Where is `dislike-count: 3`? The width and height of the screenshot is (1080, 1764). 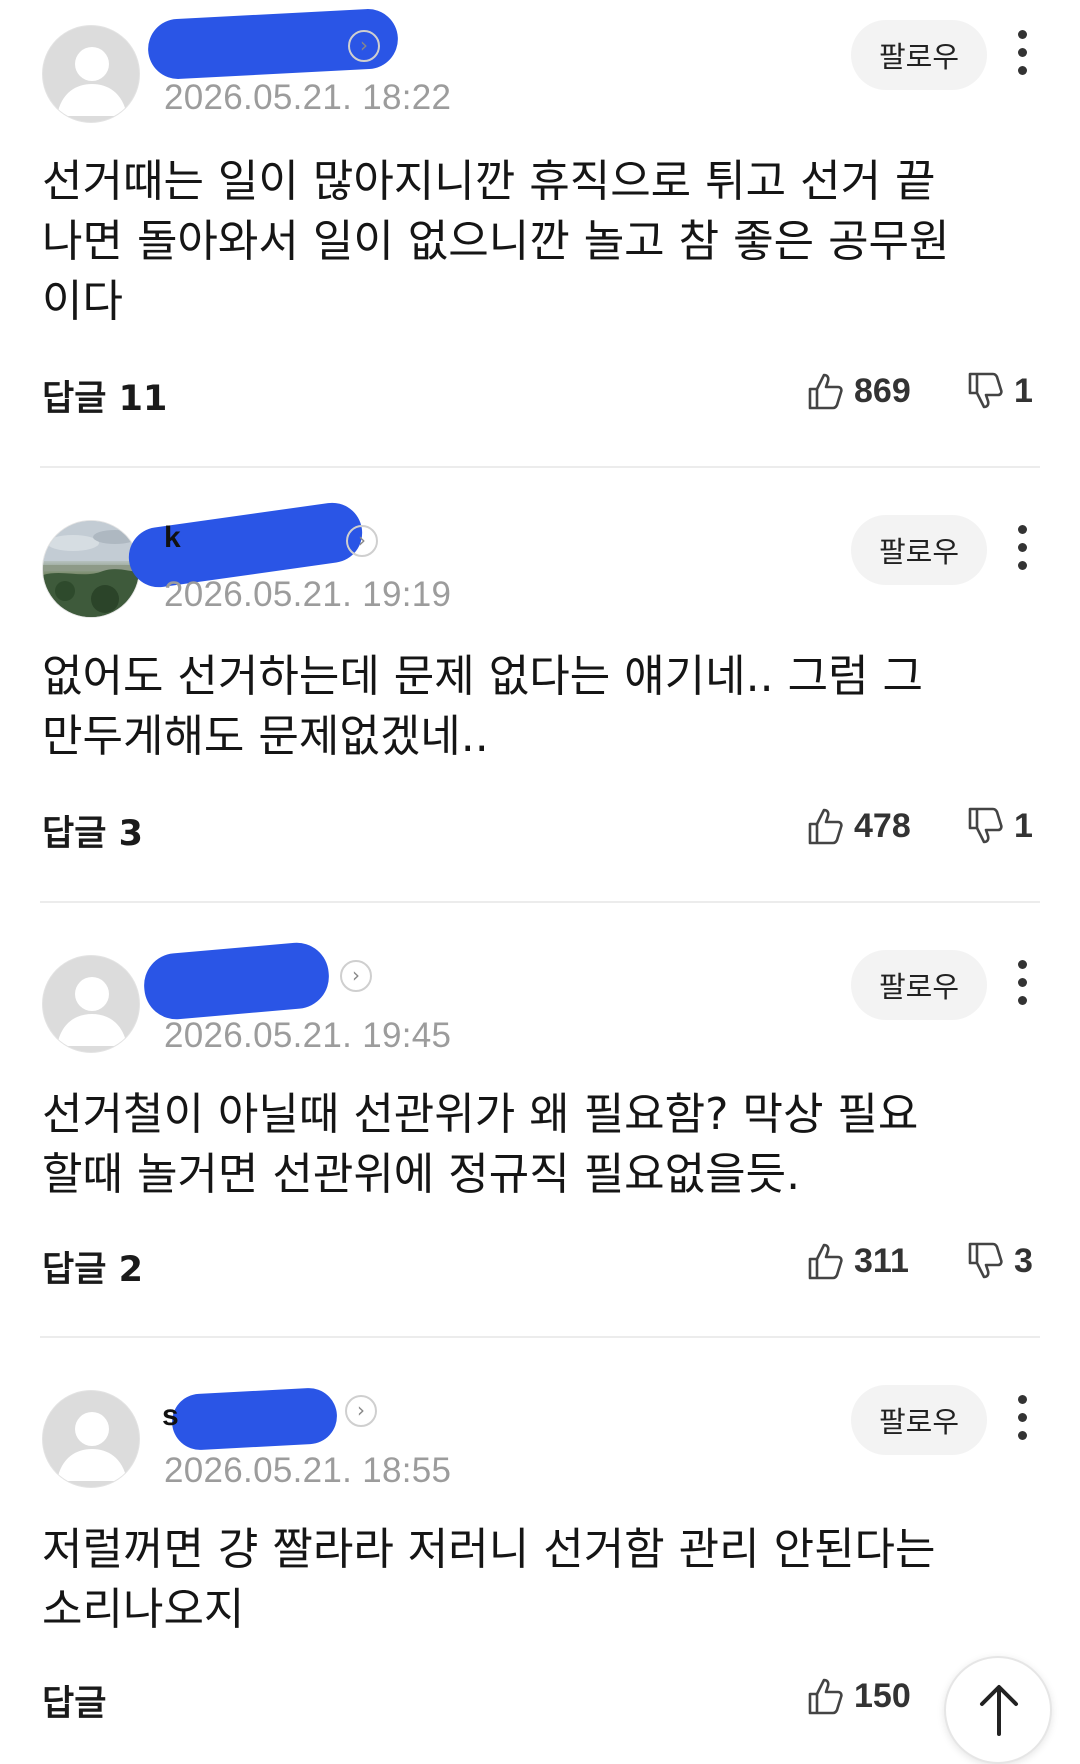 dislike-count: 3 is located at coordinates (1023, 1260).